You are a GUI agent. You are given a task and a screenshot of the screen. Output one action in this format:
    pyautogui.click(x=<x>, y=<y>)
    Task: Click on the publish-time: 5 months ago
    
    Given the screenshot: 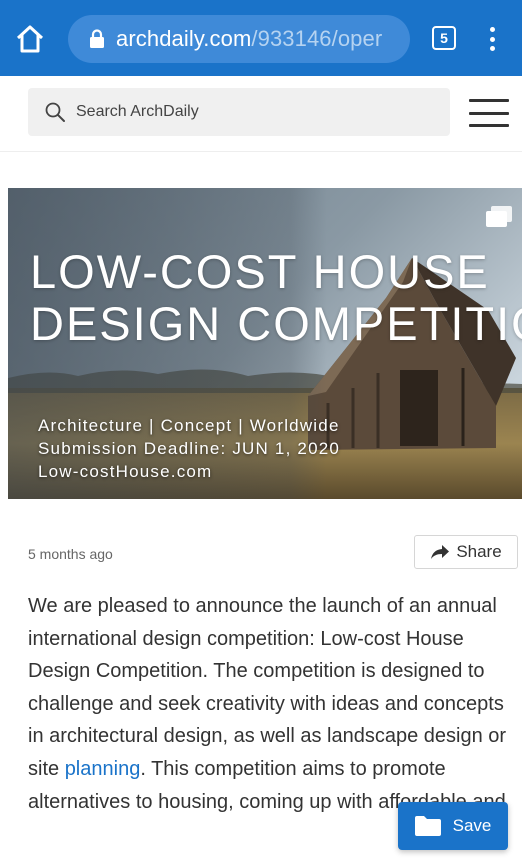 What is the action you would take?
    pyautogui.click(x=70, y=554)
    